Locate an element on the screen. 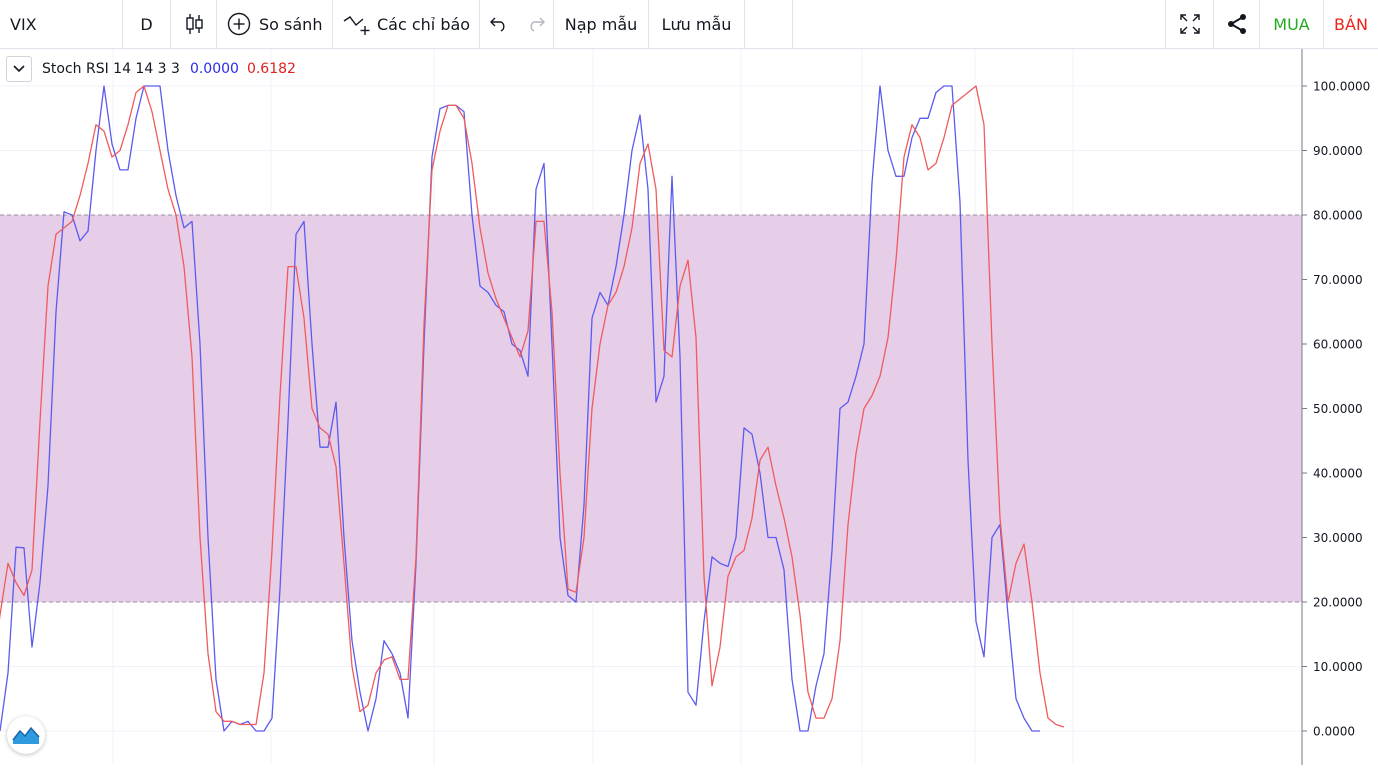  legend-collapse-button is located at coordinates (19, 69).